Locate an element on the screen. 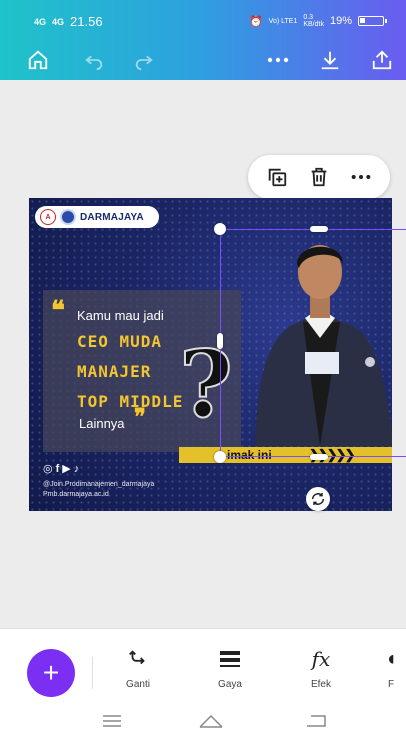 Image resolution: width=406 pixels, height=740 pixels. question-mark-graphic: ? is located at coordinates (206, 384).